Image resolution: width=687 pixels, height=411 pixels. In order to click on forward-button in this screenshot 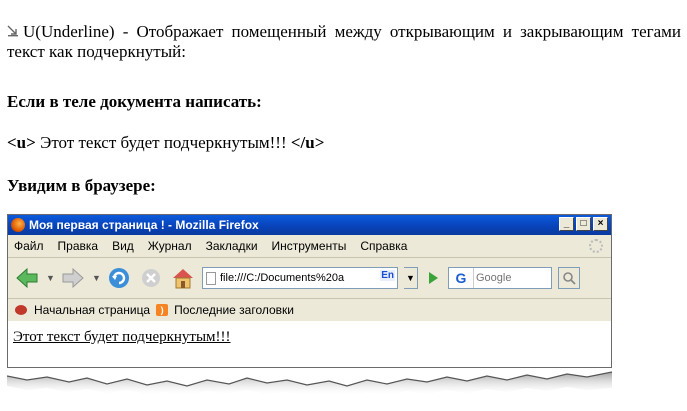, I will do `click(73, 278)`.